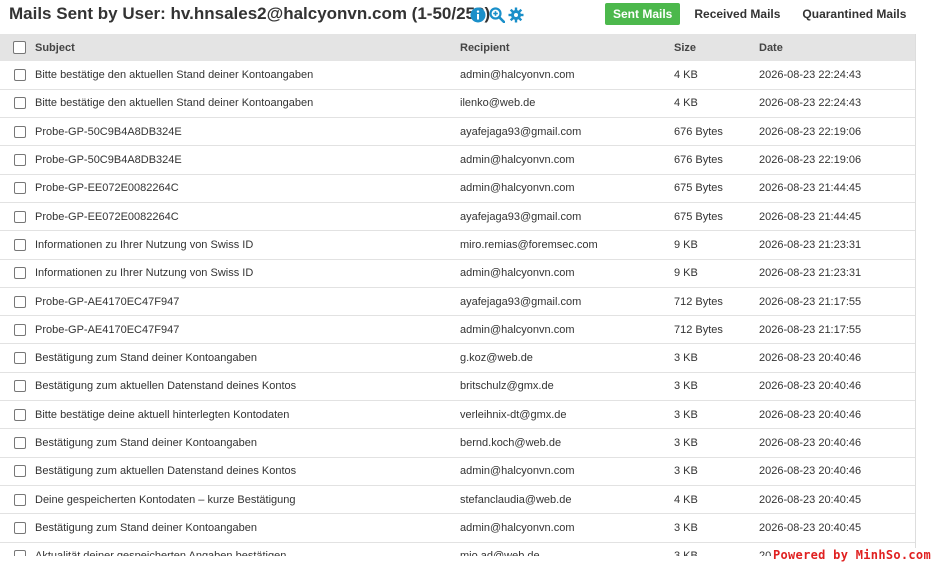 This screenshot has width=935, height=562. What do you see at coordinates (567, 549) in the screenshot?
I see `recipient-cell: mio.ad@web.de` at bounding box center [567, 549].